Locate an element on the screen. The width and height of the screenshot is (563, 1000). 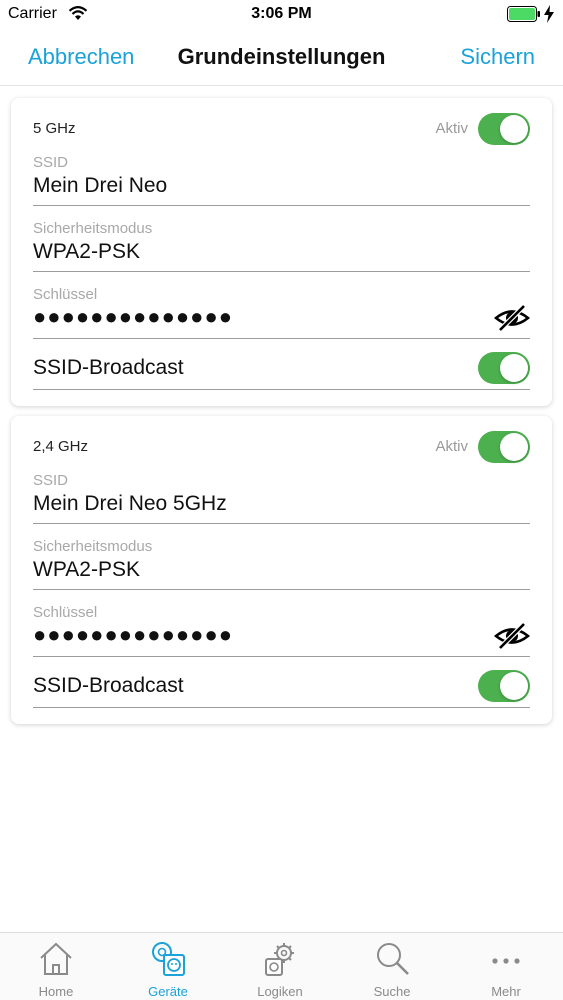
ssid-field: SSID Mein Drei Neo 5GHz is located at coordinates (281, 498).